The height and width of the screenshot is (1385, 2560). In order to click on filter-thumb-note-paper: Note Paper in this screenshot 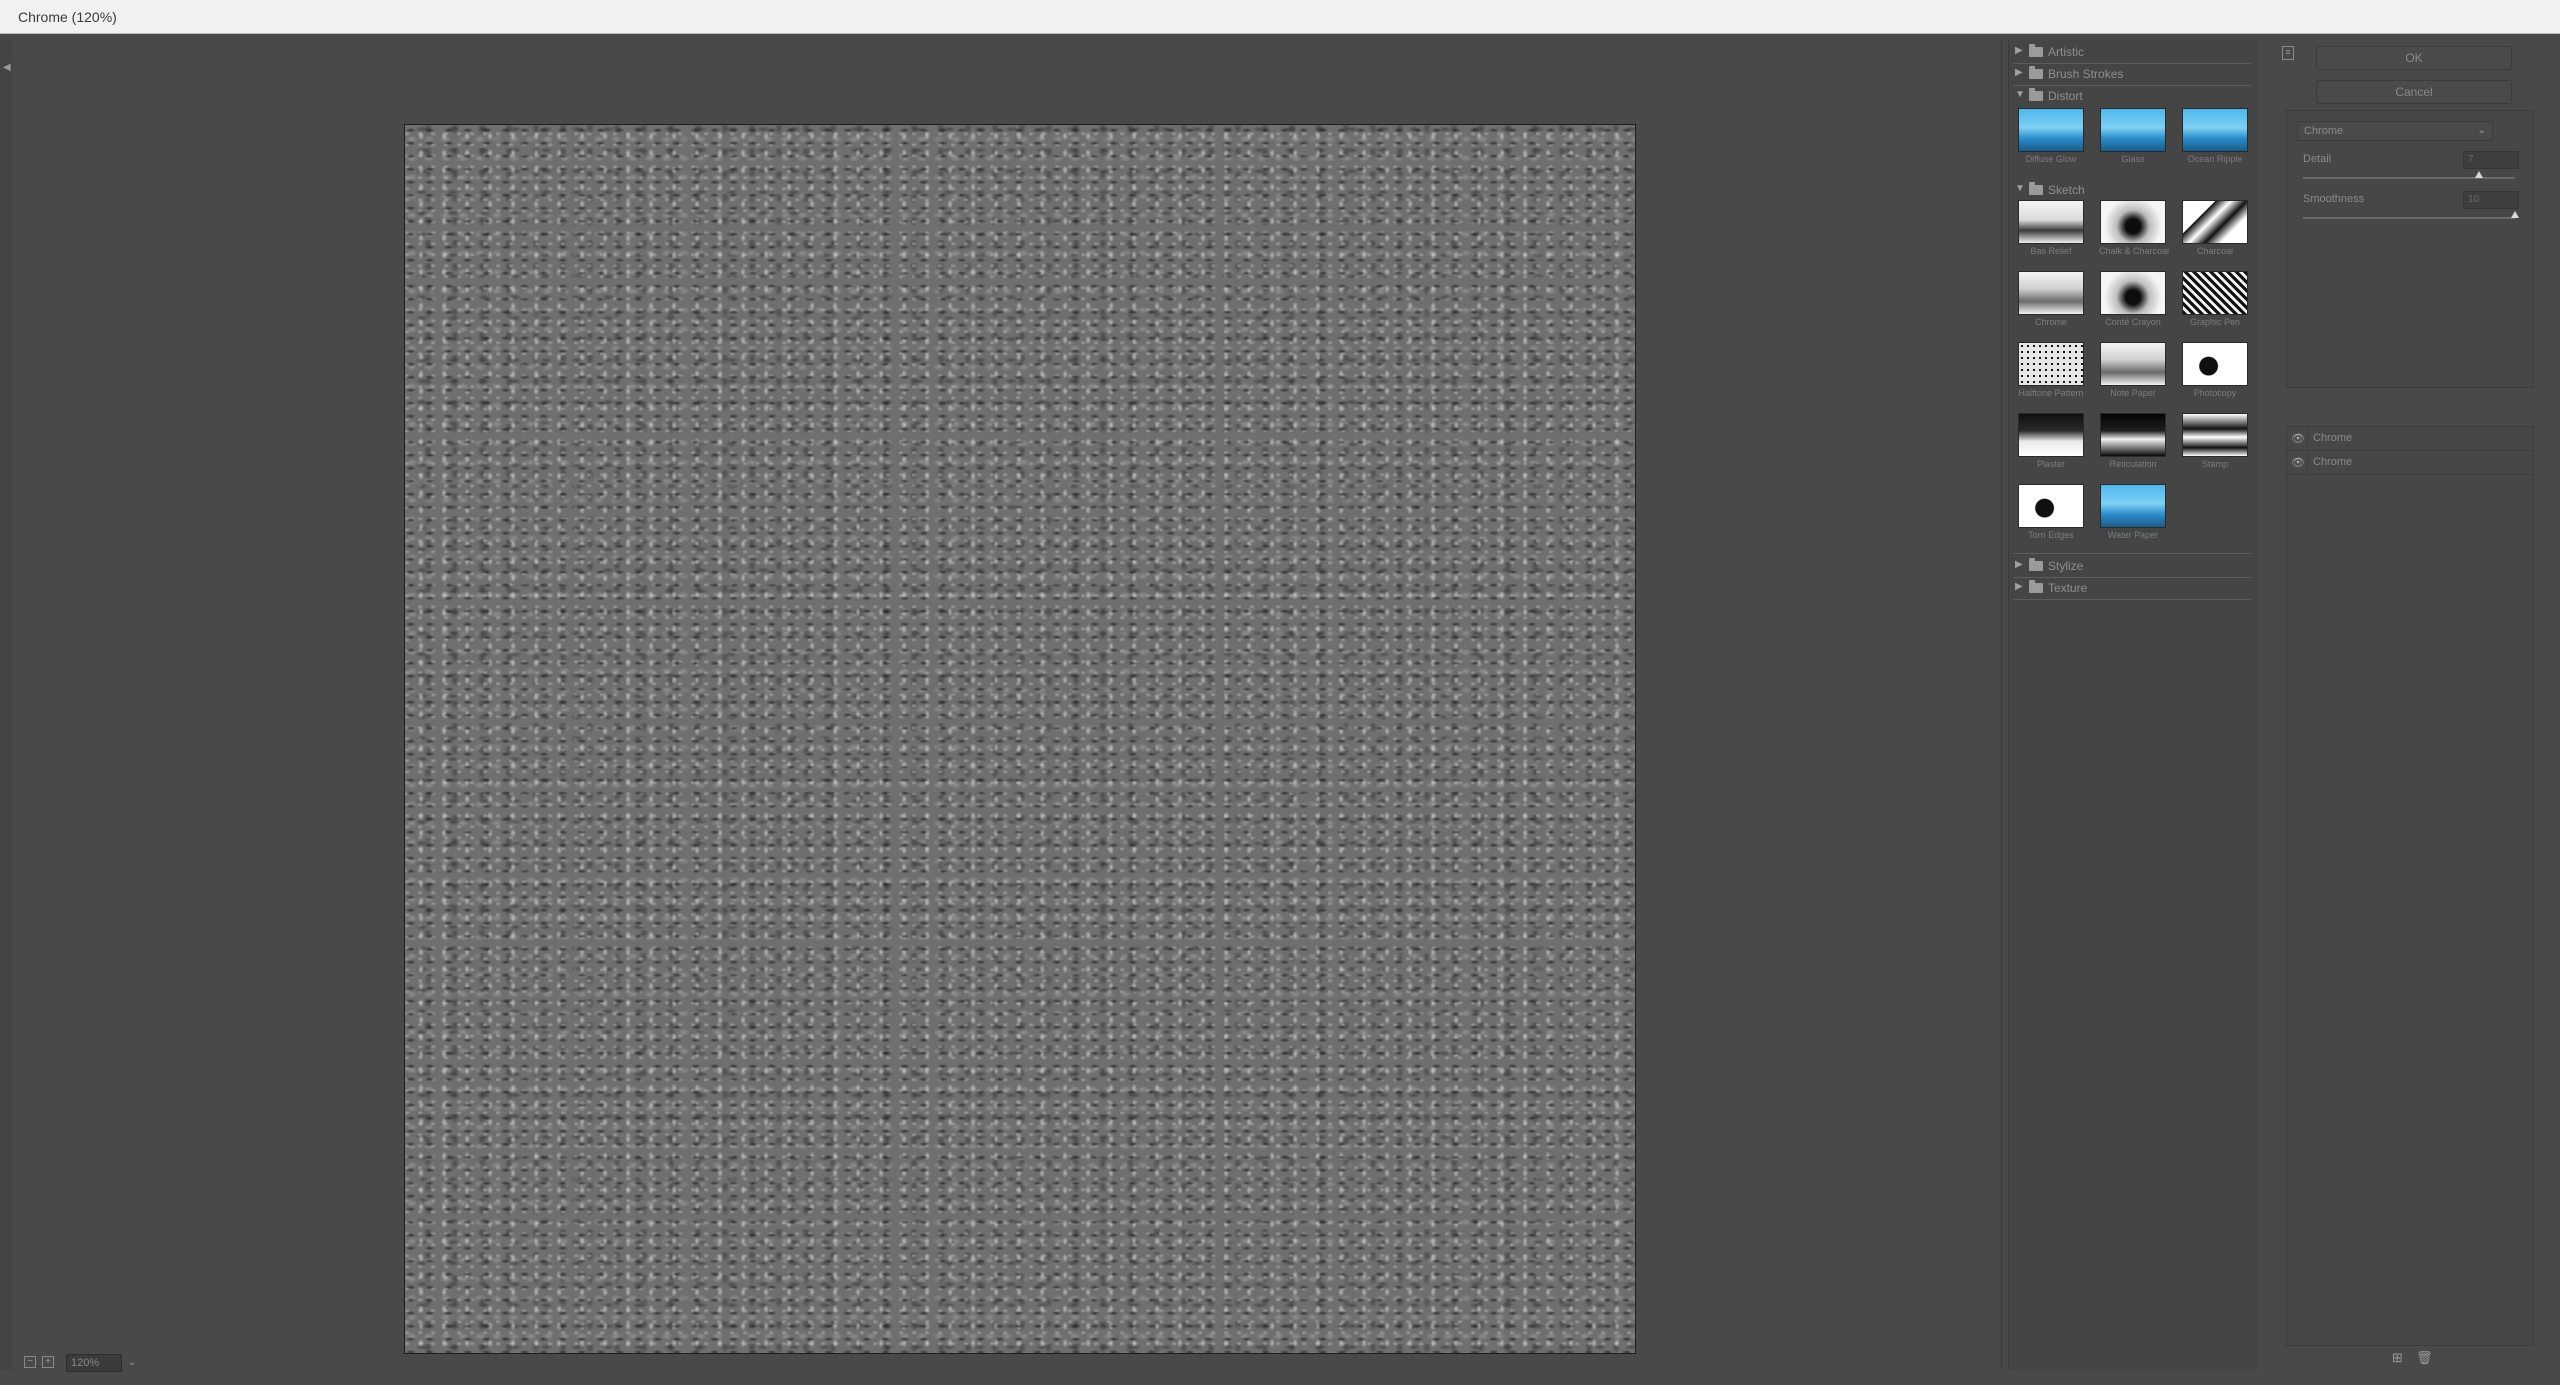, I will do `click(2133, 370)`.